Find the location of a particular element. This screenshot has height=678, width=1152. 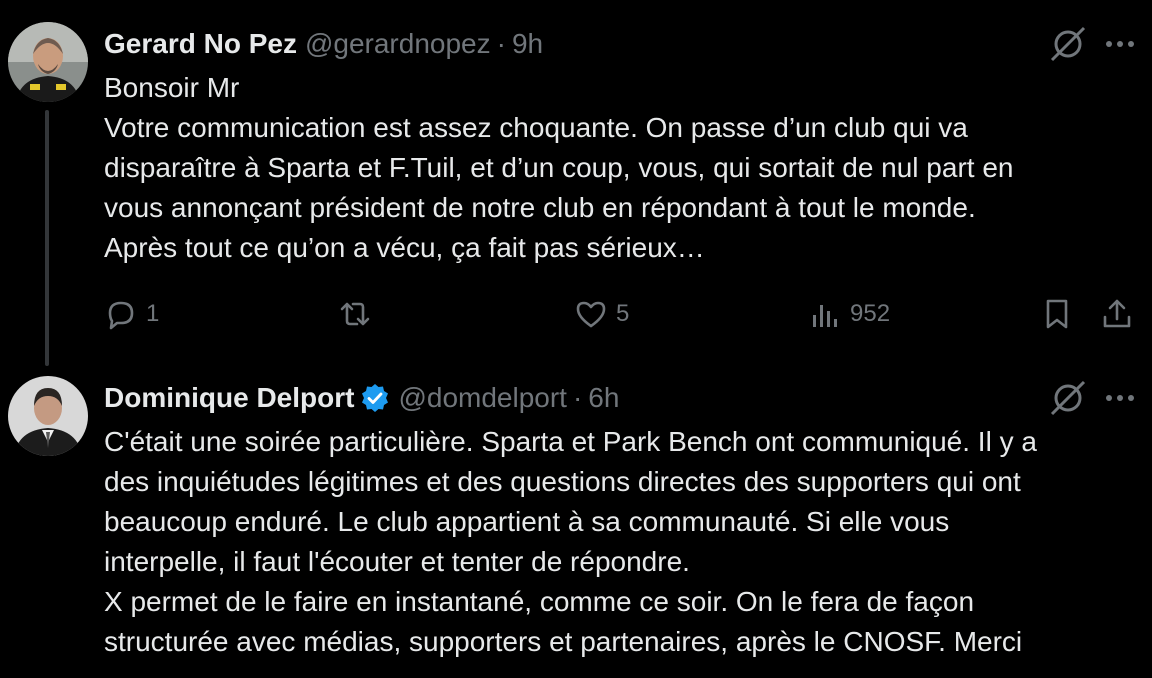

share-icon is located at coordinates (1117, 313).